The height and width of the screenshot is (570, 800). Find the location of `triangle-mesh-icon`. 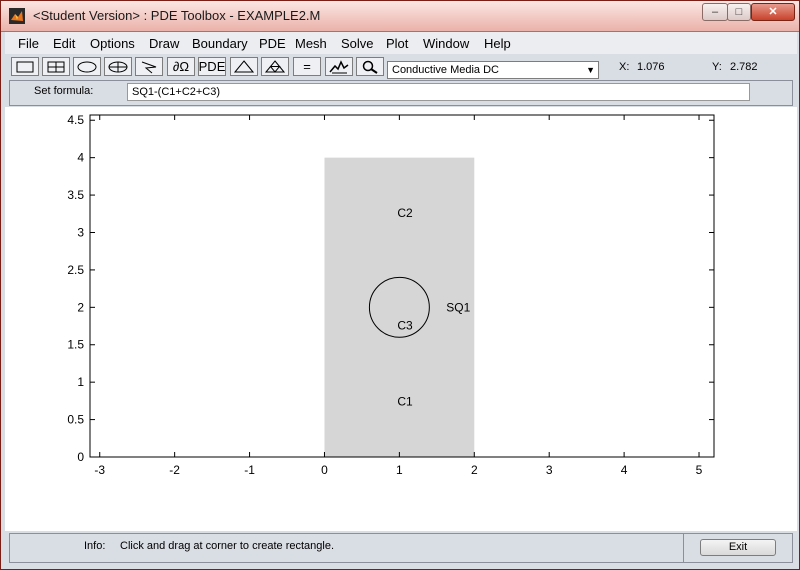

triangle-mesh-icon is located at coordinates (244, 66).